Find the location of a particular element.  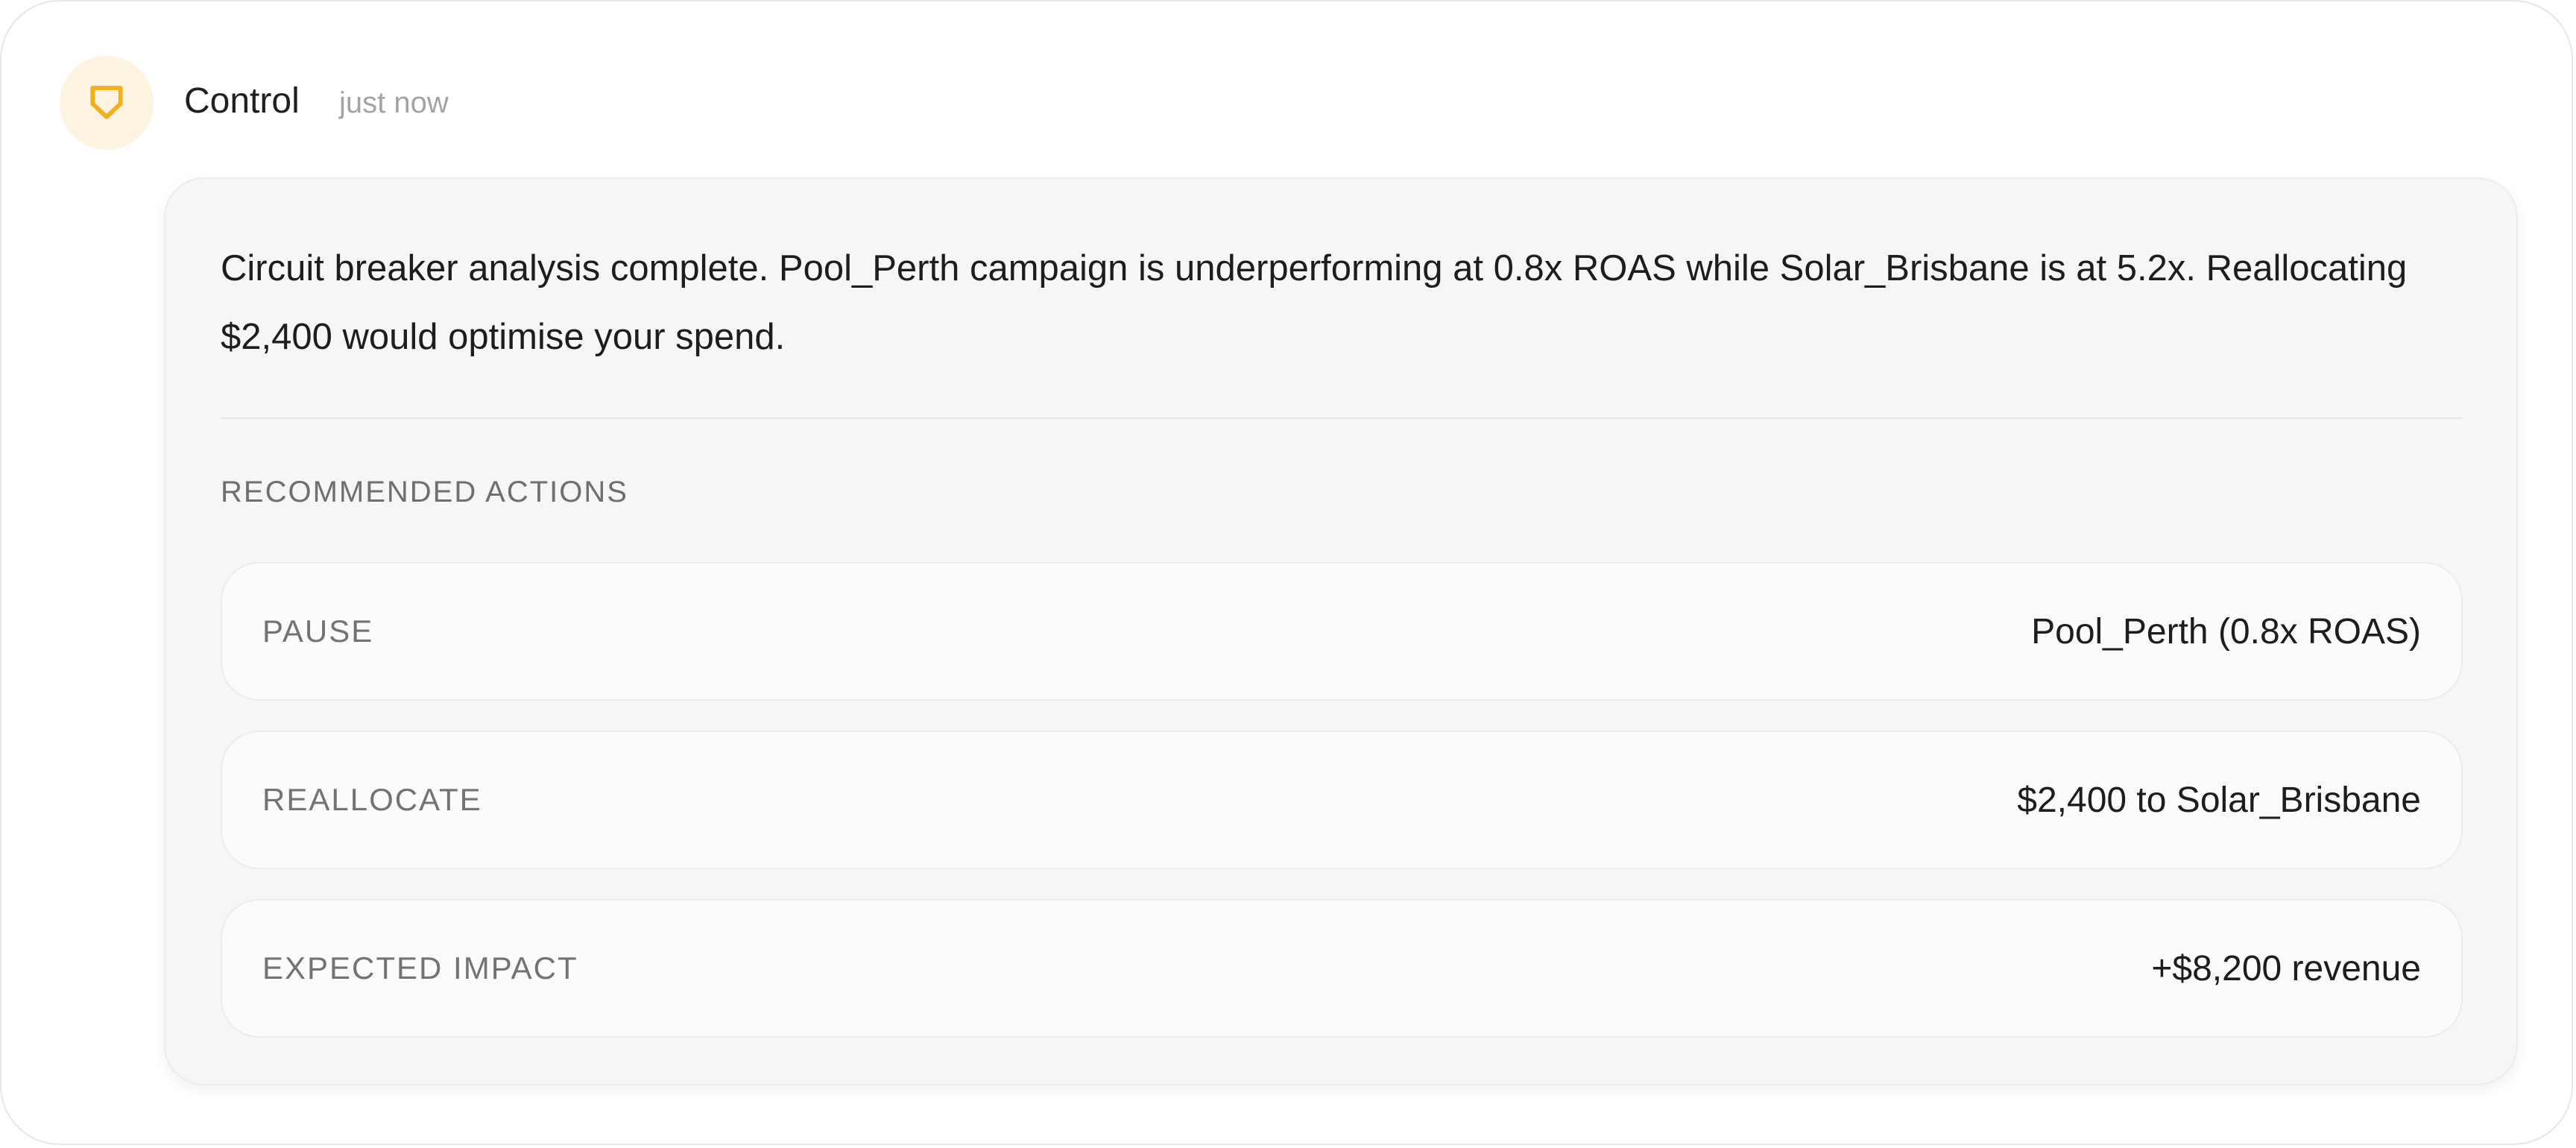

message-timestamp: just now is located at coordinates (394, 102).